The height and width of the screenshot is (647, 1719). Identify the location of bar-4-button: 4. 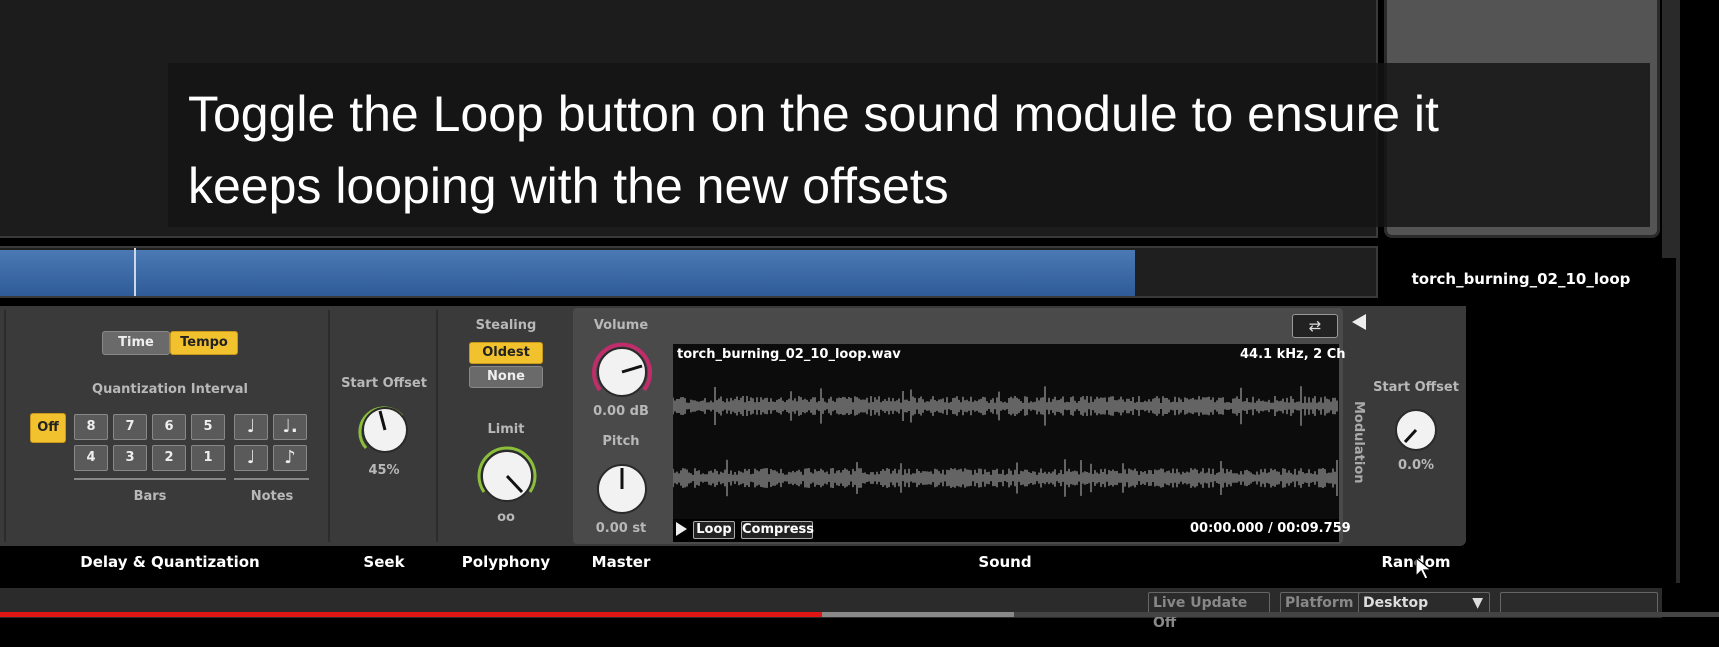
(91, 458).